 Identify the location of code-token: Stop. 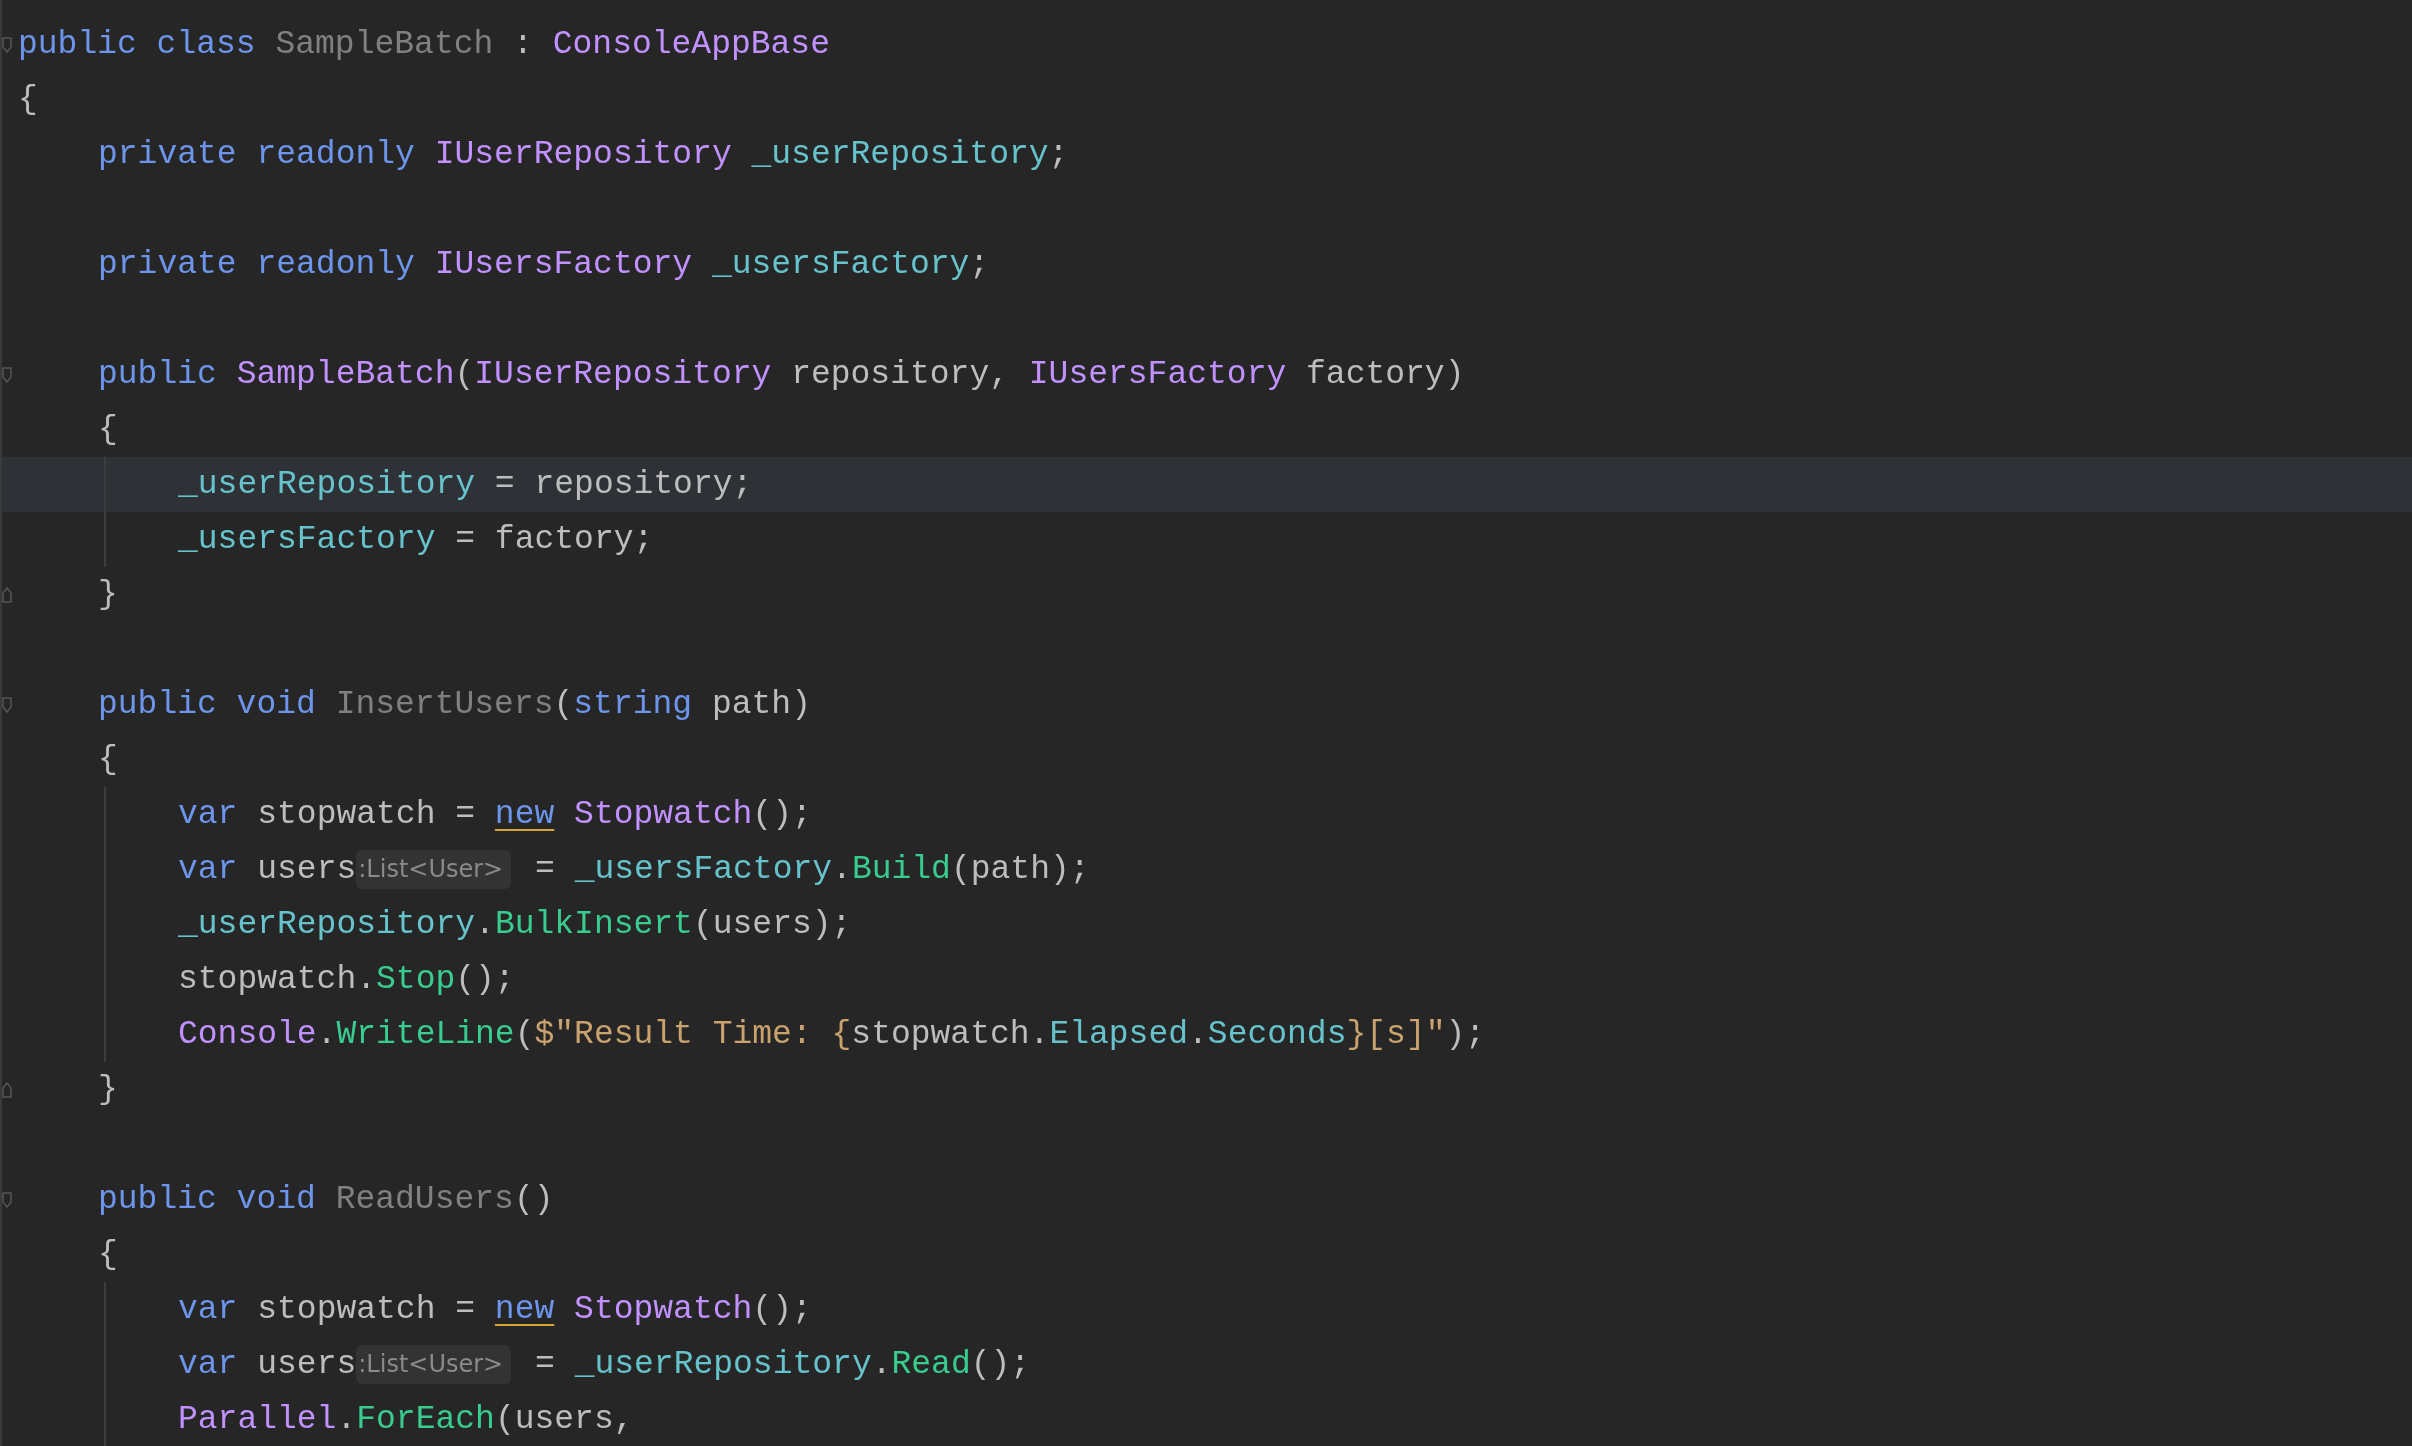
(416, 979).